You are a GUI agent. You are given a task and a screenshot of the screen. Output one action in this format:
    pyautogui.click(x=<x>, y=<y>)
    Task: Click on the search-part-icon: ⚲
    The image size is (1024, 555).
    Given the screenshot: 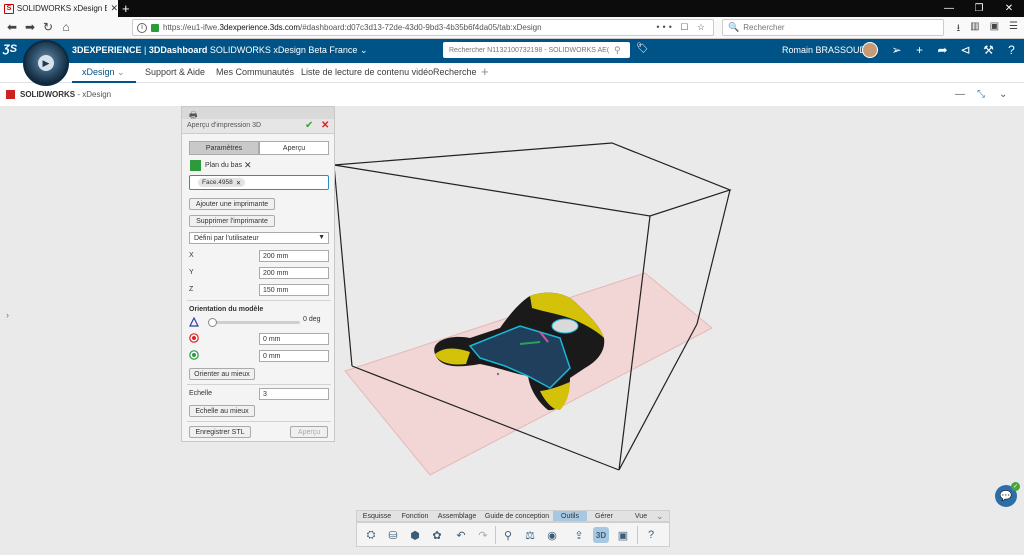 What is the action you would take?
    pyautogui.click(x=508, y=535)
    